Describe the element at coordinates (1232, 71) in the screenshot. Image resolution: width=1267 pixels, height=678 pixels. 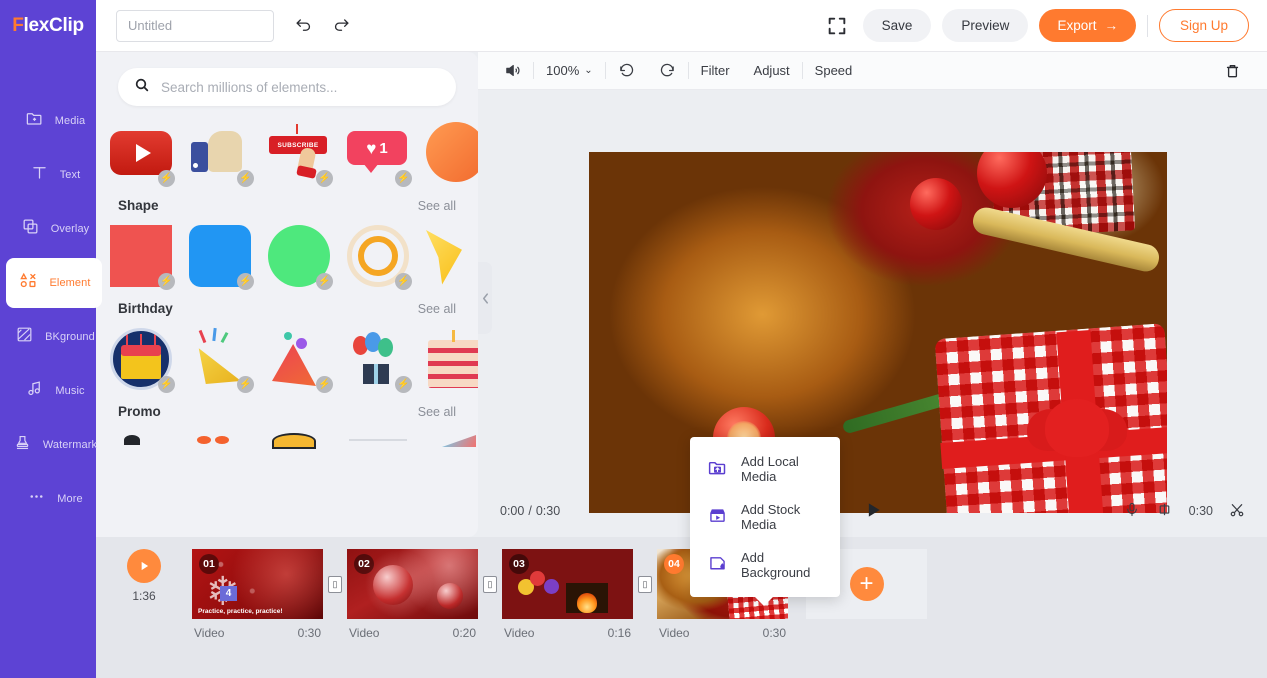
I see `trash-icon` at that location.